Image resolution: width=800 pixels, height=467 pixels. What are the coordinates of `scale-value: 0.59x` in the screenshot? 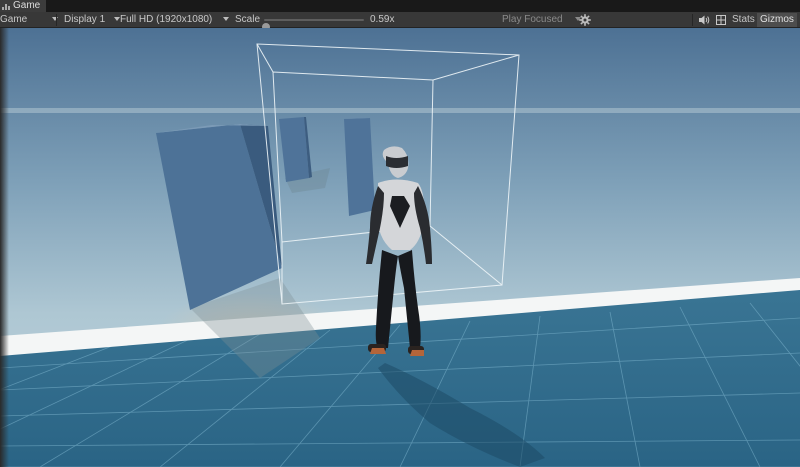 It's located at (382, 19).